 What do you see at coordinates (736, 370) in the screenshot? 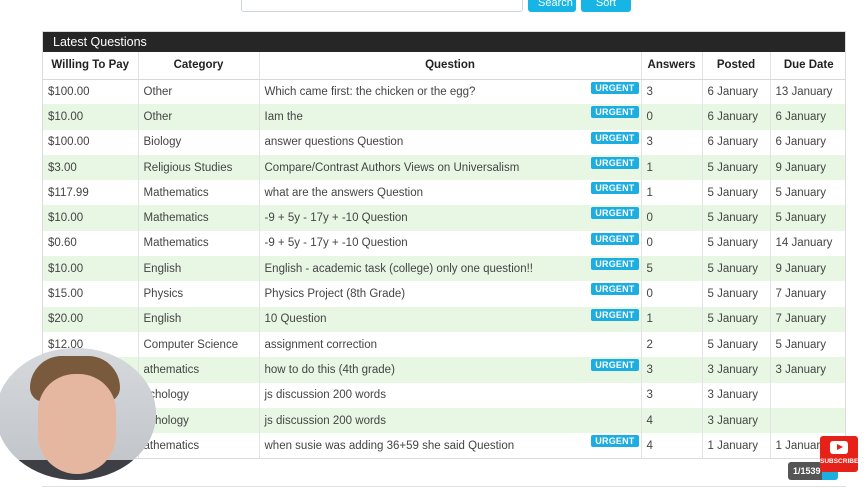
I see `posted-cell: 3 January` at bounding box center [736, 370].